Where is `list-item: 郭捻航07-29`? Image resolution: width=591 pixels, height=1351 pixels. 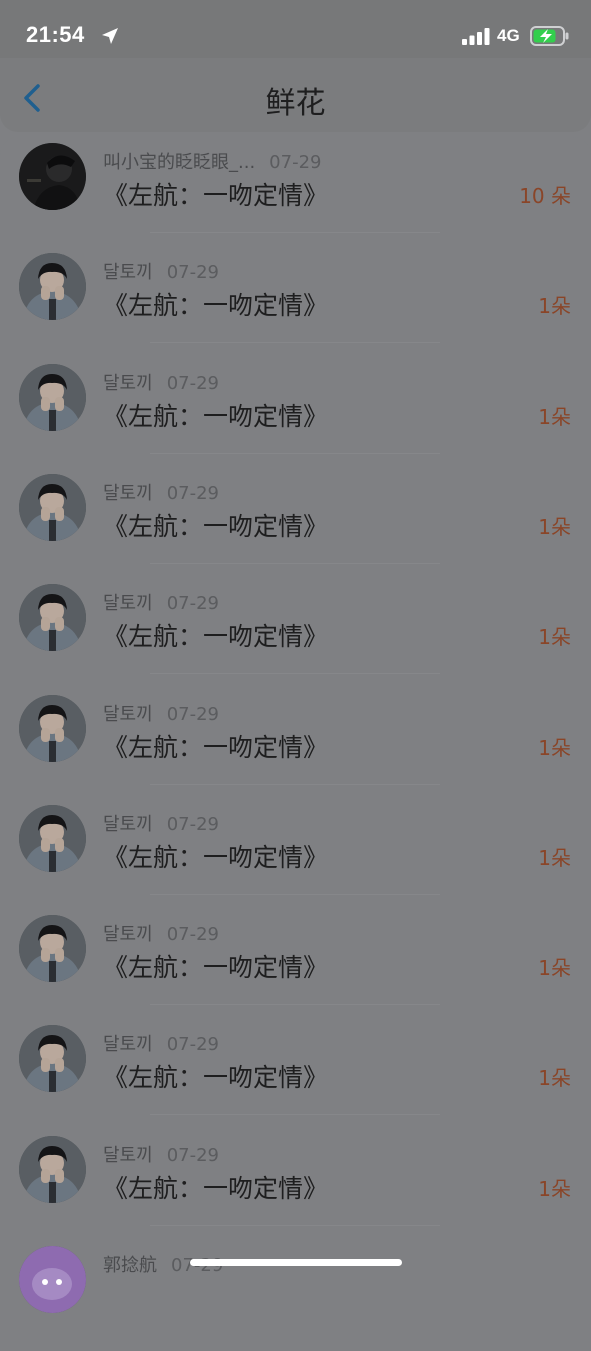
list-item: 郭捻航07-29 is located at coordinates (295, 1296).